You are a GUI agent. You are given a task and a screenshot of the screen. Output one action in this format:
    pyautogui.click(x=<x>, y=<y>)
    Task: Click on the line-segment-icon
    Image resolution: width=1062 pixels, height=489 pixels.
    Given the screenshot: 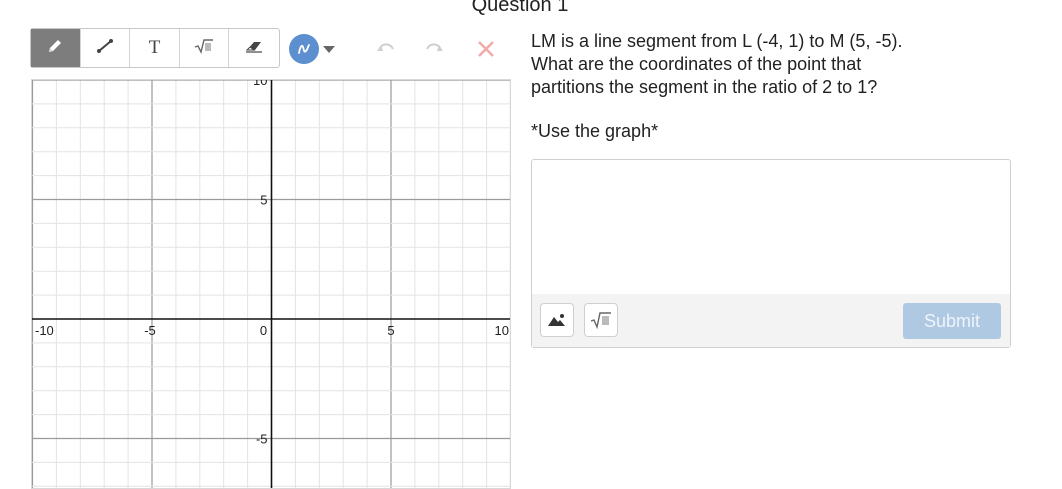 What is the action you would take?
    pyautogui.click(x=105, y=48)
    